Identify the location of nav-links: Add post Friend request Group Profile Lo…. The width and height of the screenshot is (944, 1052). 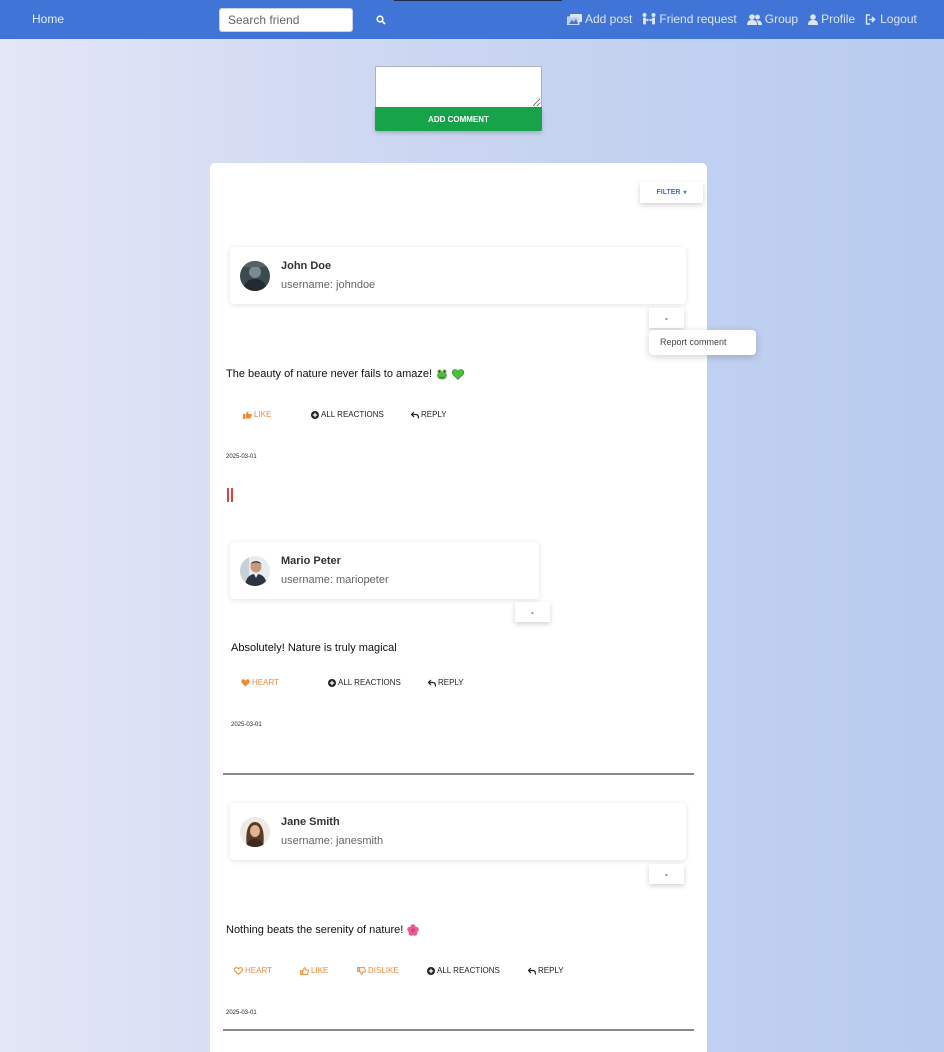
(742, 19).